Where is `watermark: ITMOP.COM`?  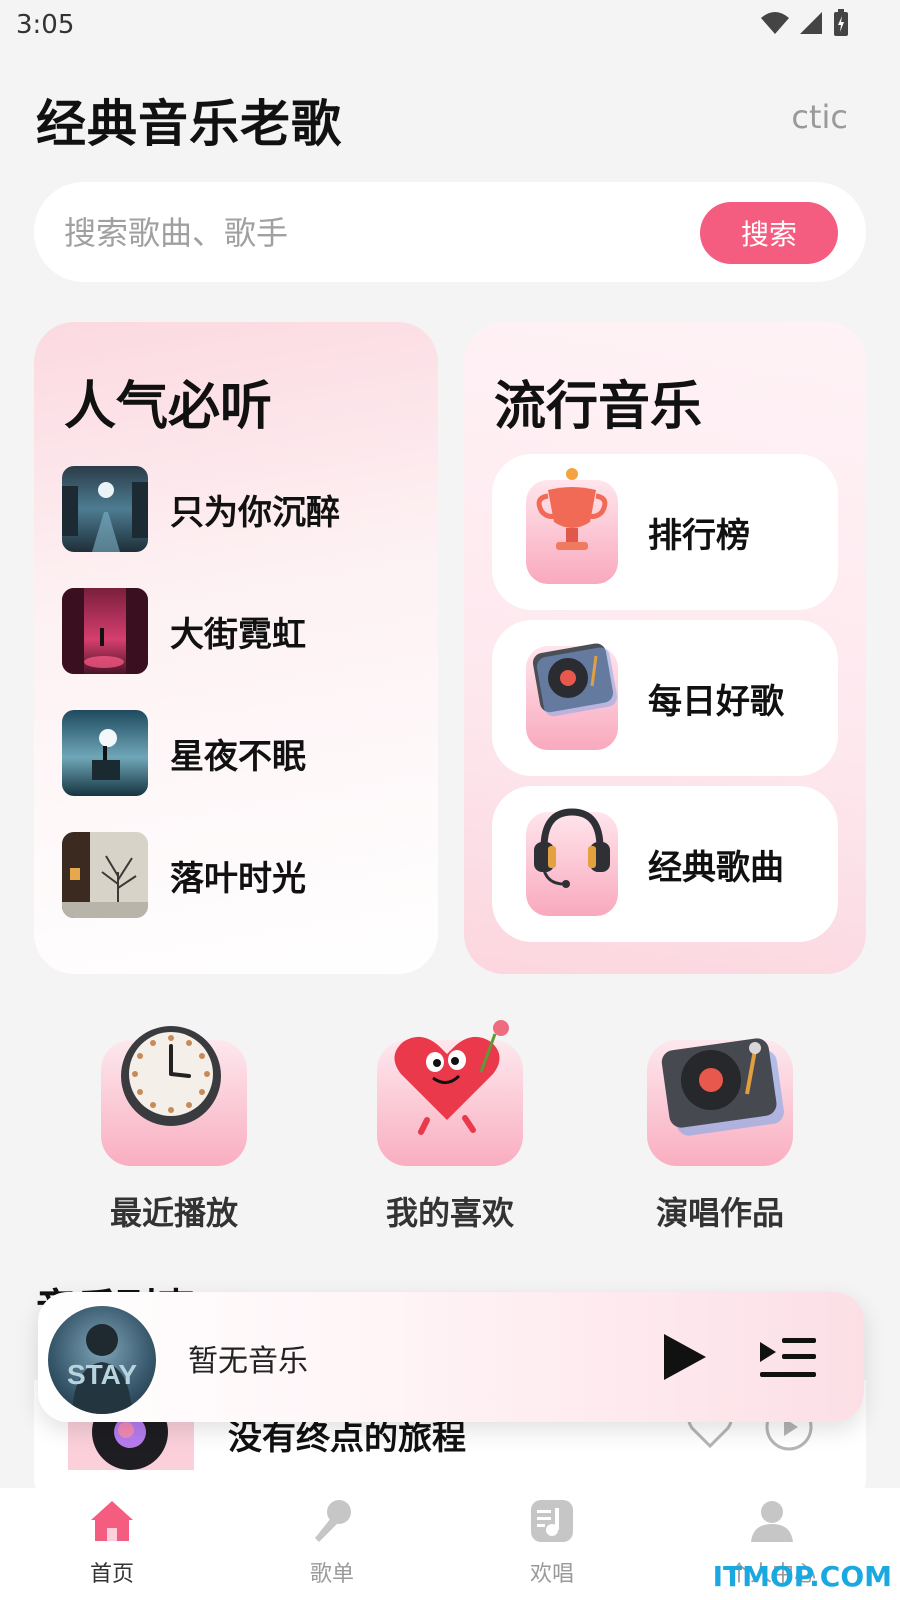
watermark: ITMOP.COM is located at coordinates (802, 1576).